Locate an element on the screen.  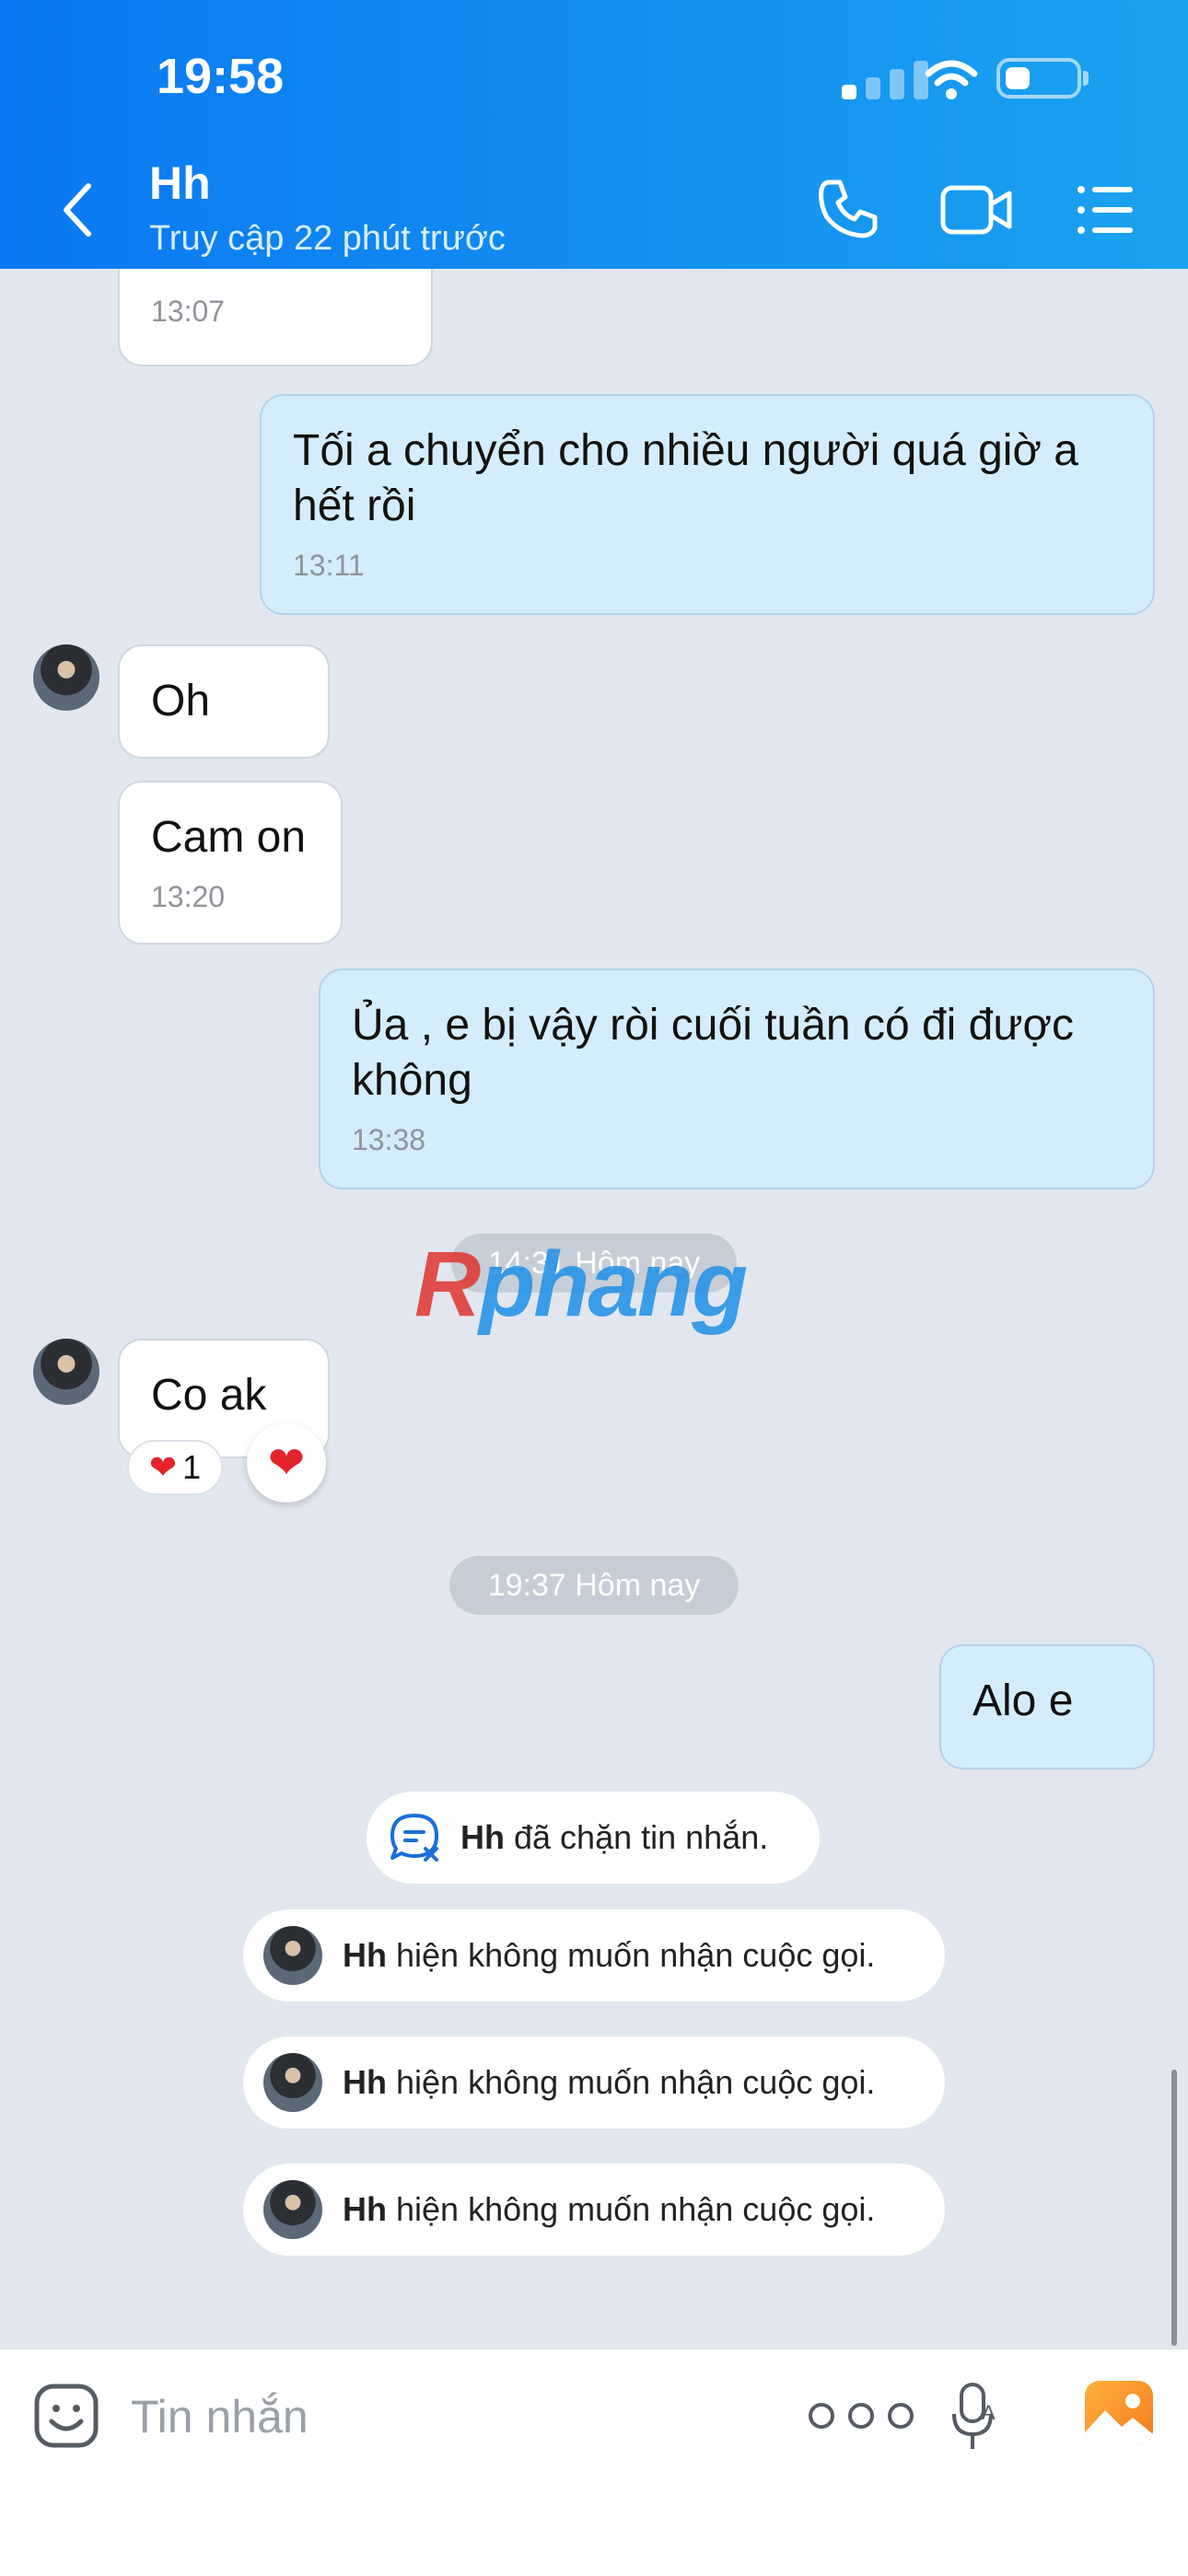
voice-mic-icon: A is located at coordinates (974, 2417).